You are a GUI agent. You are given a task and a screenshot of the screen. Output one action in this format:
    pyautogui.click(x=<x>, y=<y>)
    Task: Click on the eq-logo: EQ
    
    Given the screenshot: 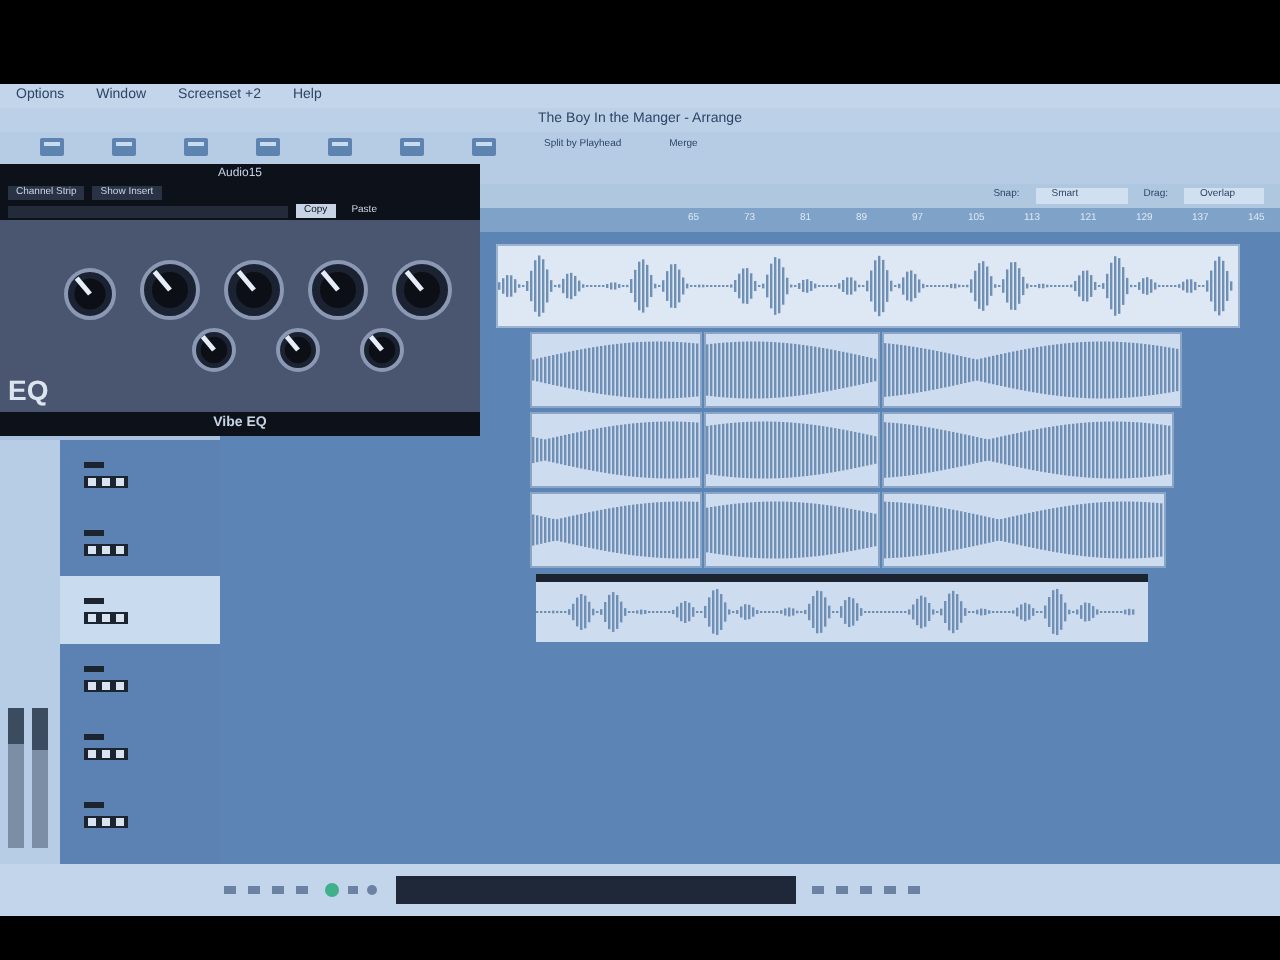 What is the action you would take?
    pyautogui.click(x=28, y=391)
    